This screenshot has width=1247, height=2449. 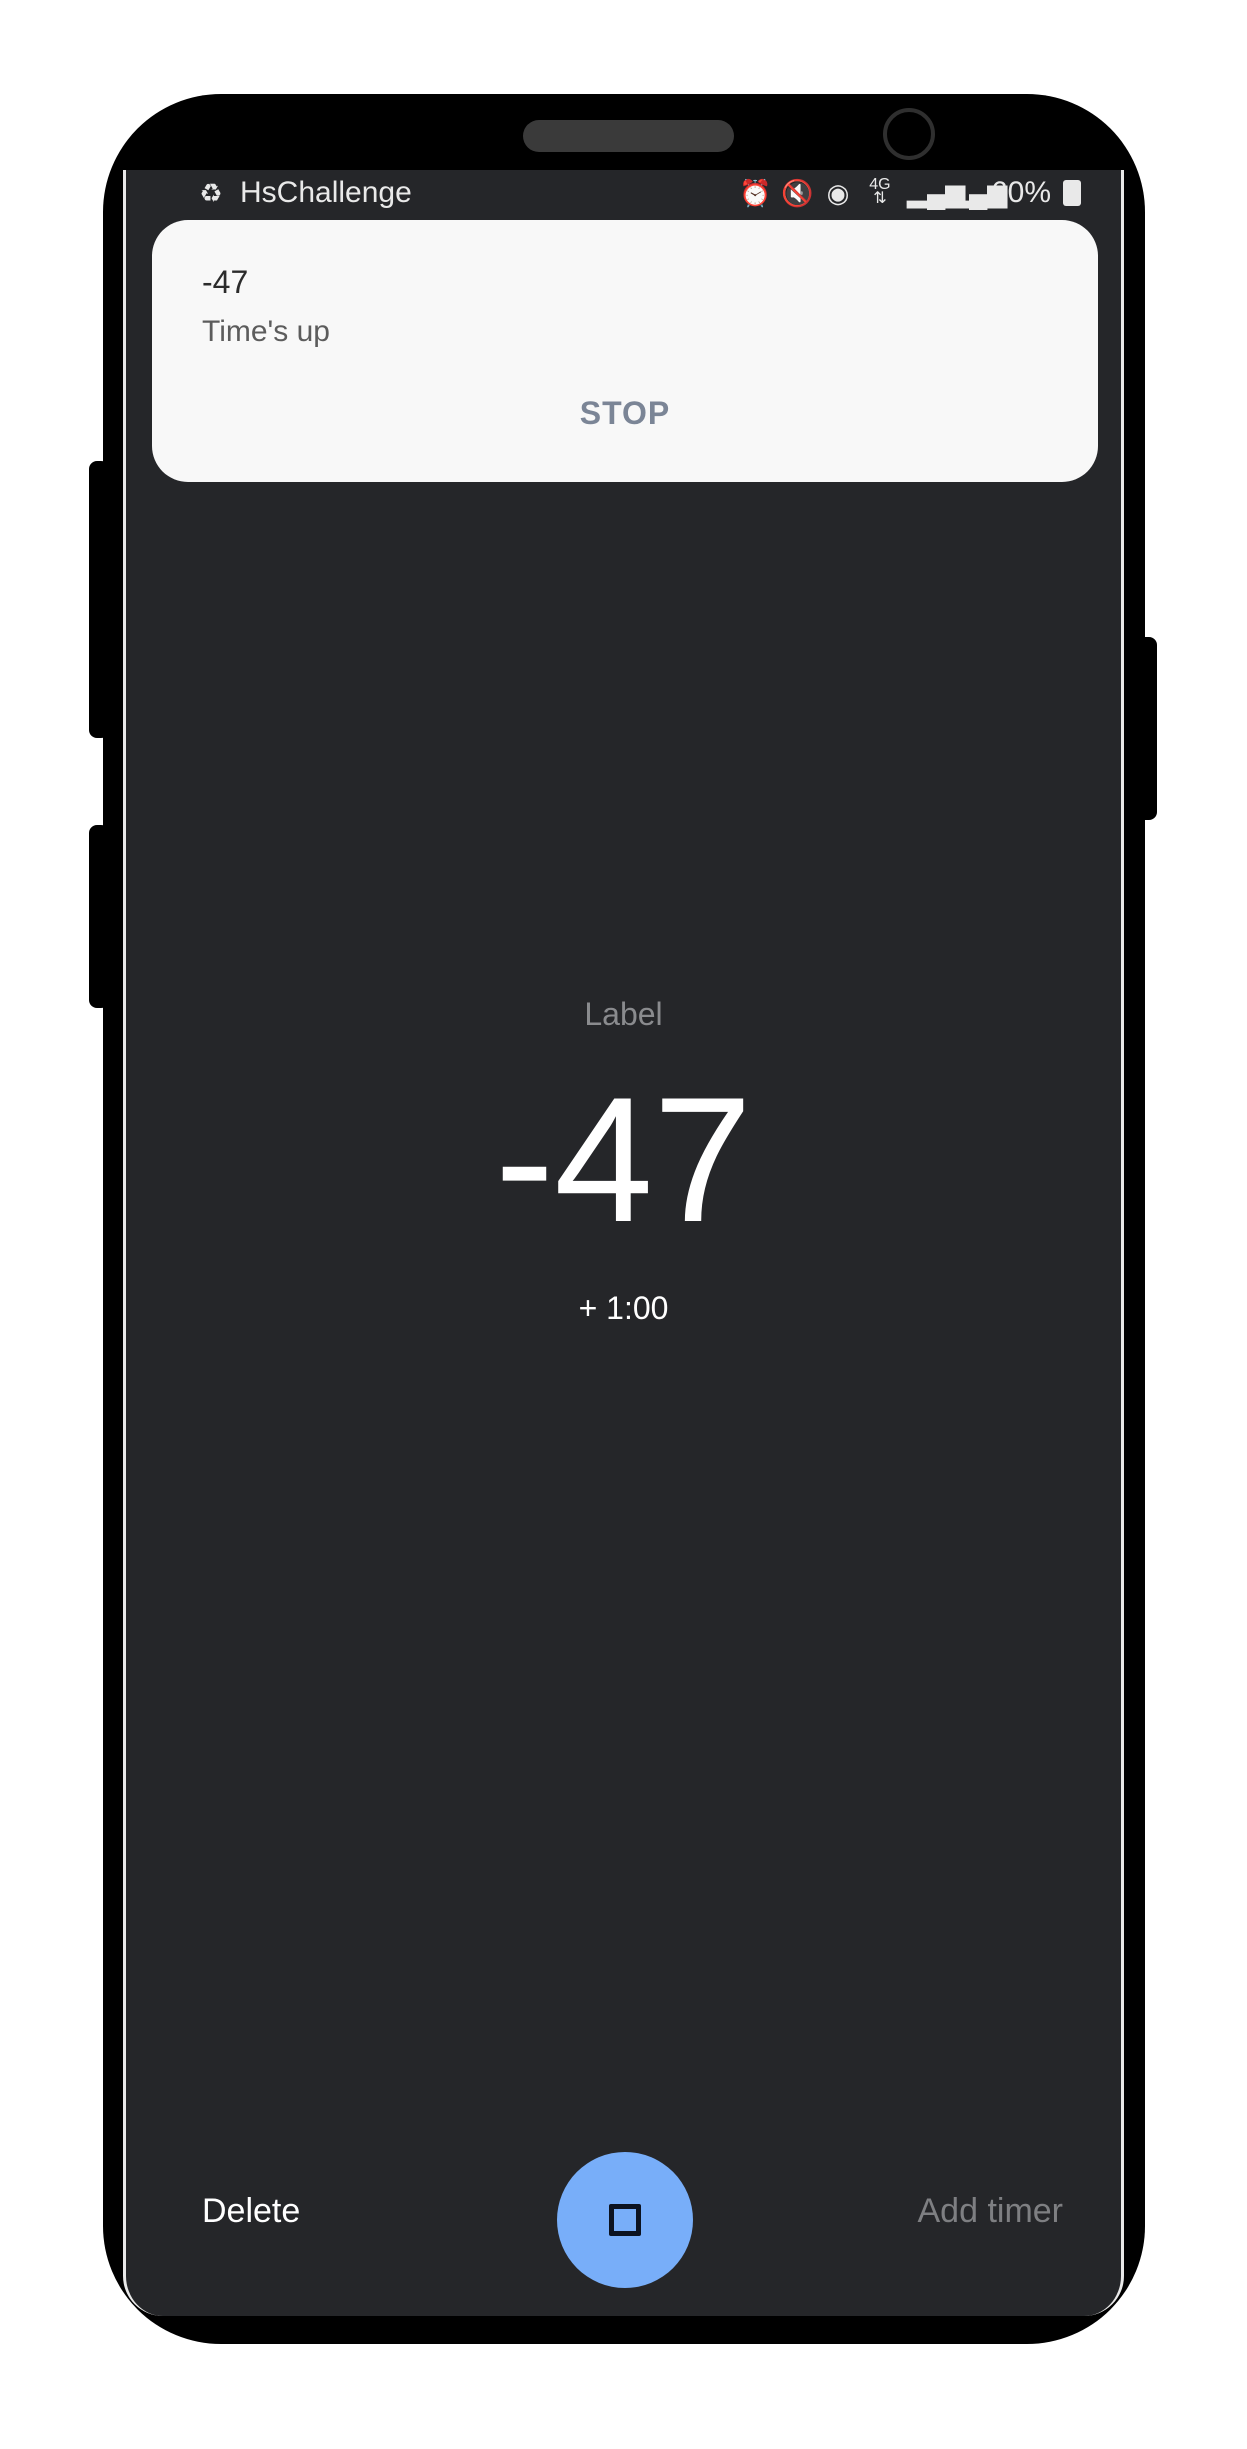 I want to click on alarm-icon: ⏰, so click(x=755, y=193).